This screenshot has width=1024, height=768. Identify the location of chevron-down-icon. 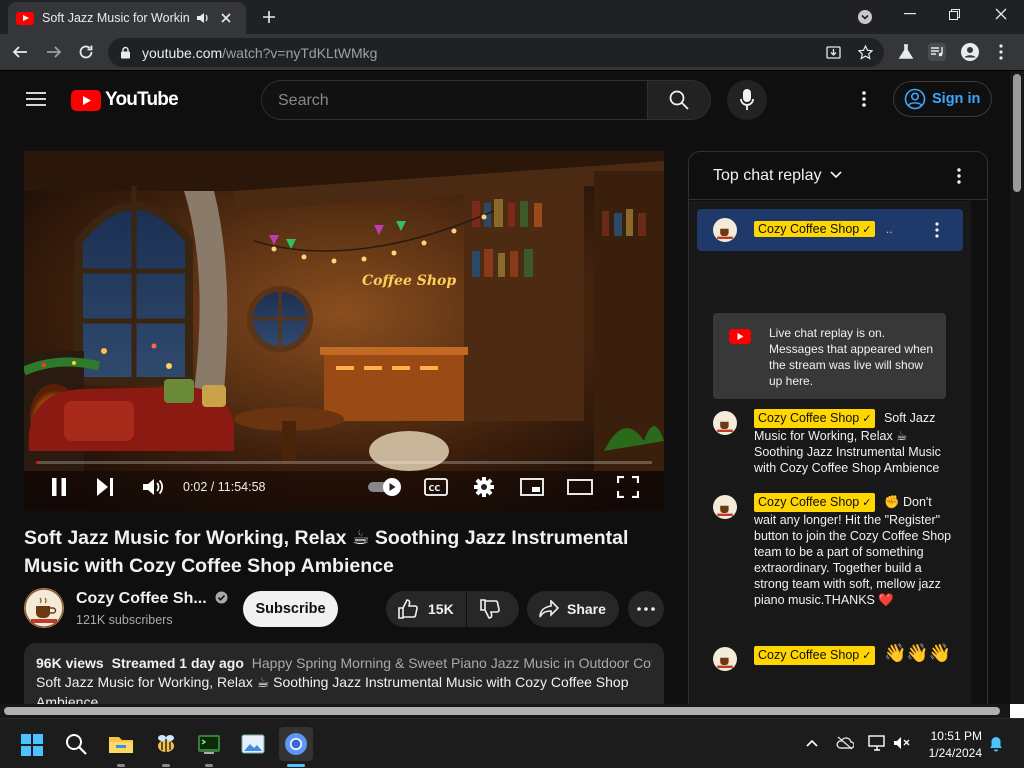
(836, 175).